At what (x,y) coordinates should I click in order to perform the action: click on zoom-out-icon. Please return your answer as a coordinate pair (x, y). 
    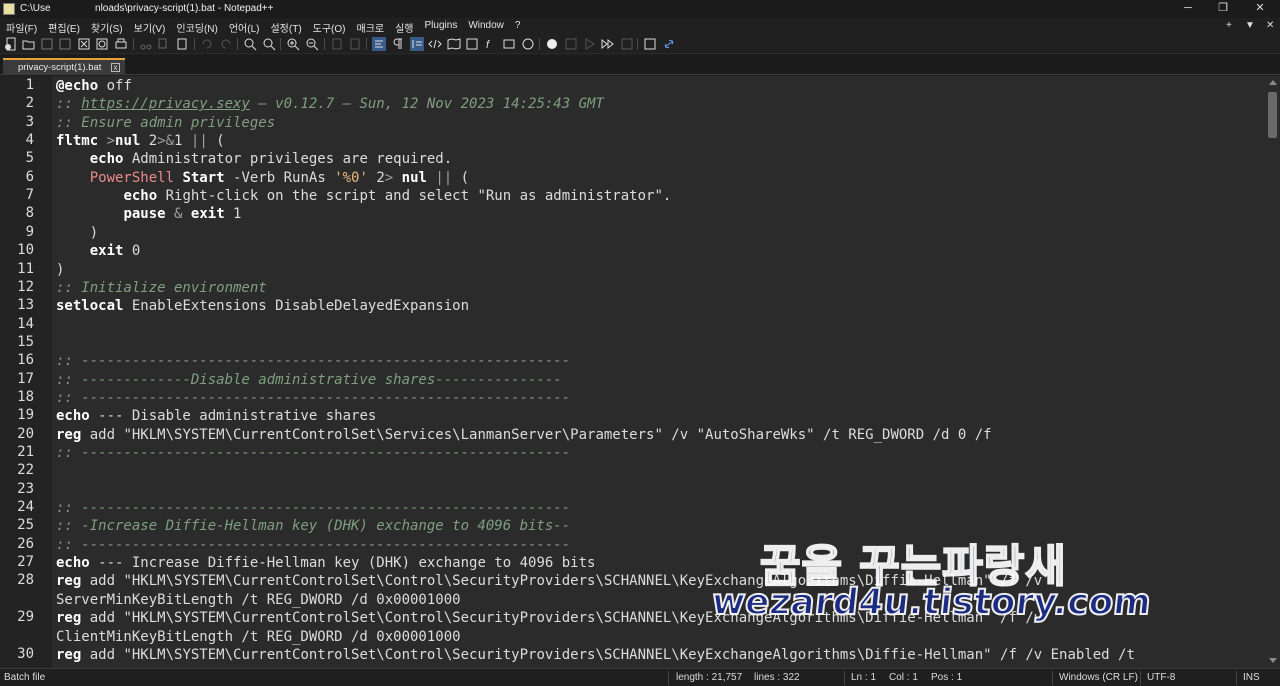
    Looking at the image, I should click on (312, 44).